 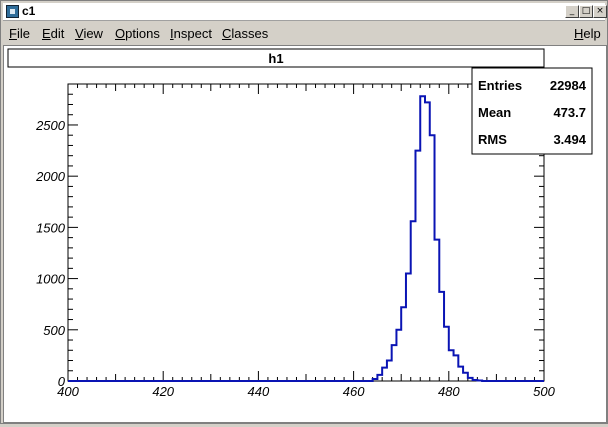 I want to click on y-tick-label: 1500, so click(x=51, y=227).